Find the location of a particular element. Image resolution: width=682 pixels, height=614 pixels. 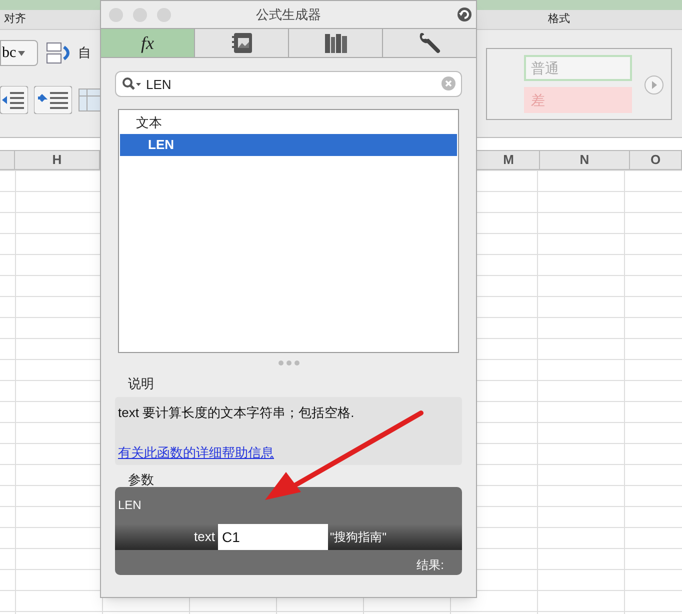

dropdown-button: bc is located at coordinates (19, 53).